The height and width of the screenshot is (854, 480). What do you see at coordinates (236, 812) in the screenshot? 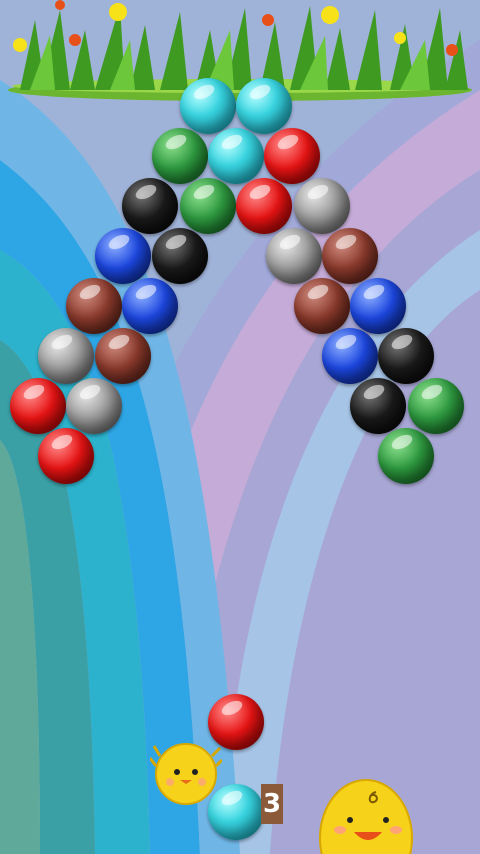
I see `next-bubble` at bounding box center [236, 812].